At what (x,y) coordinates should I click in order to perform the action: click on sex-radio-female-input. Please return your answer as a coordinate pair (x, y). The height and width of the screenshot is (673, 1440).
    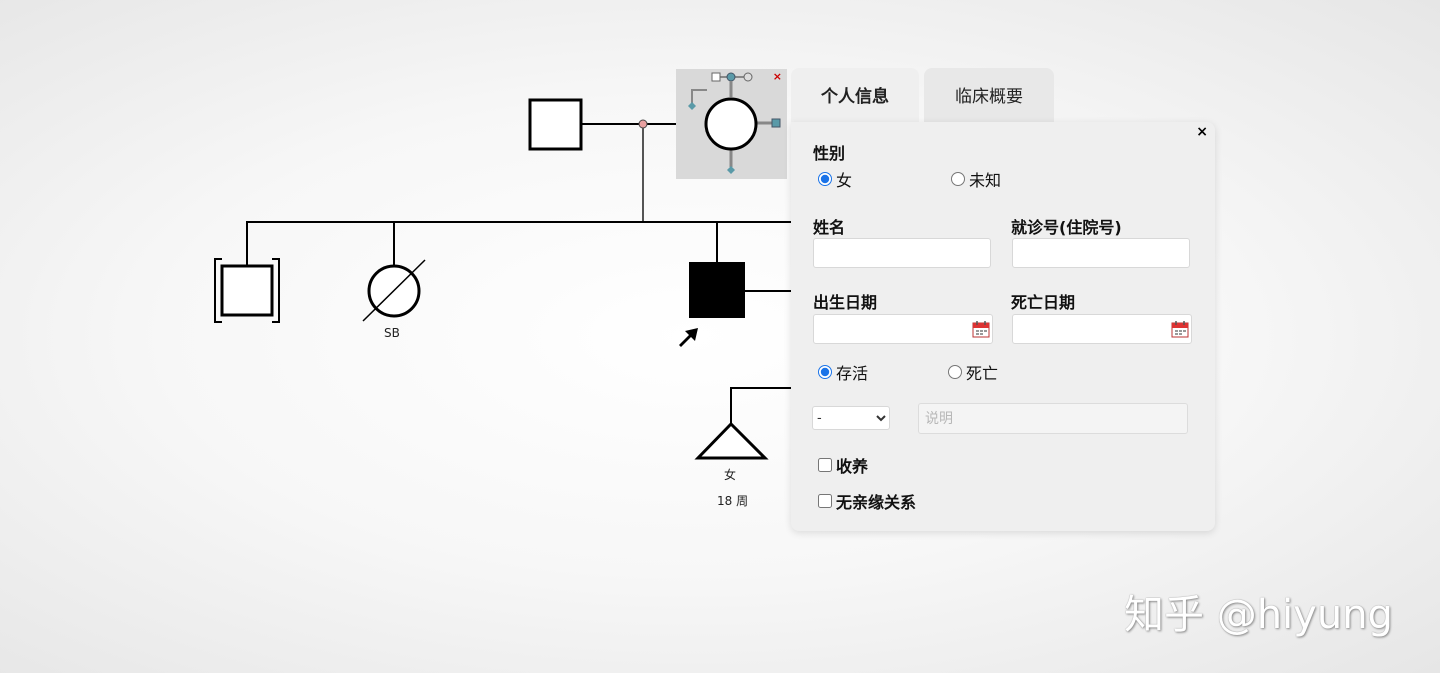
    Looking at the image, I should click on (825, 179).